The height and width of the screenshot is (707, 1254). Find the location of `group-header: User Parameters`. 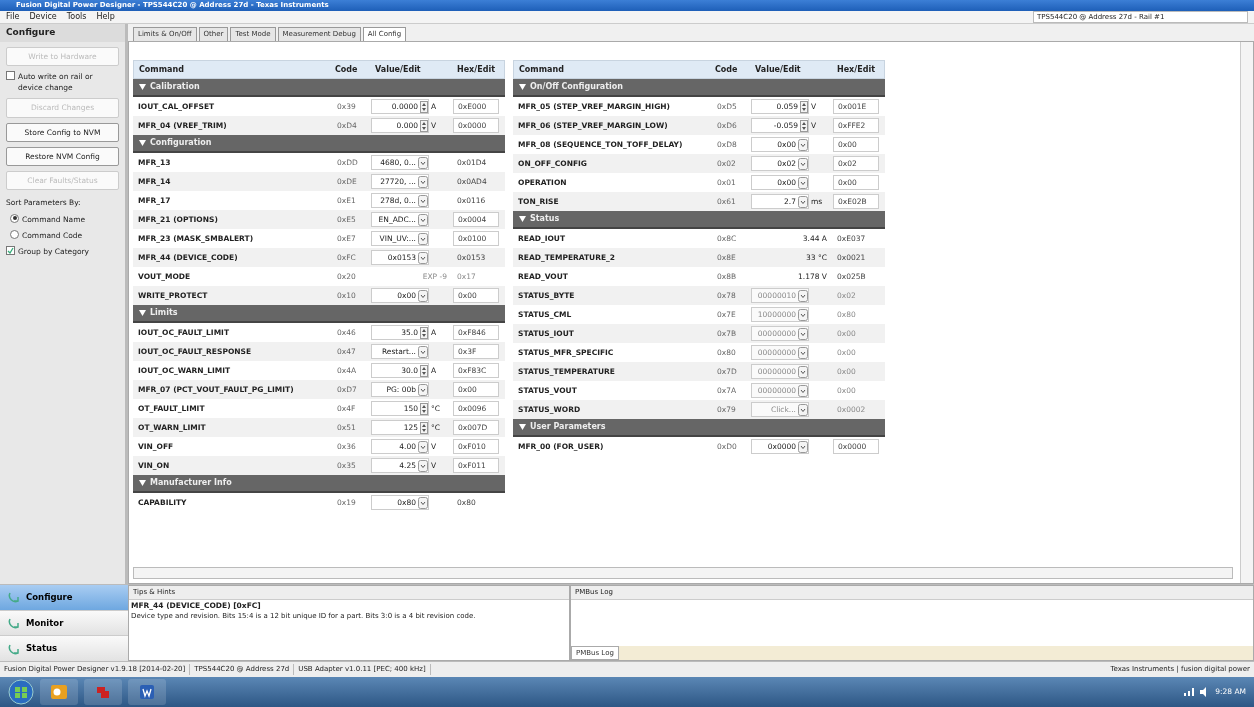

group-header: User Parameters is located at coordinates (699, 428).